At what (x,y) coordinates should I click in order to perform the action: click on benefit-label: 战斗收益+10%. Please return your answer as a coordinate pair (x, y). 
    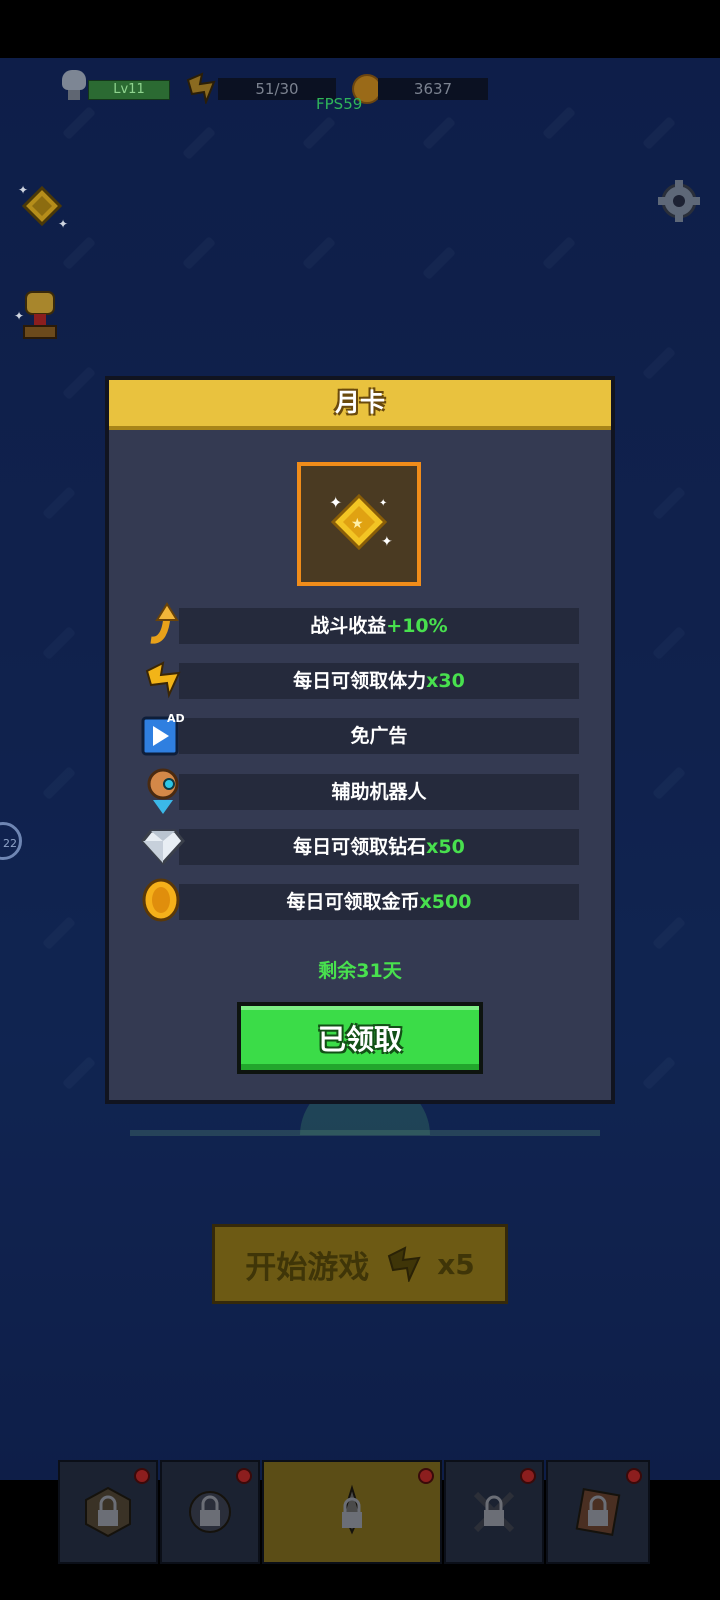
    Looking at the image, I should click on (379, 626).